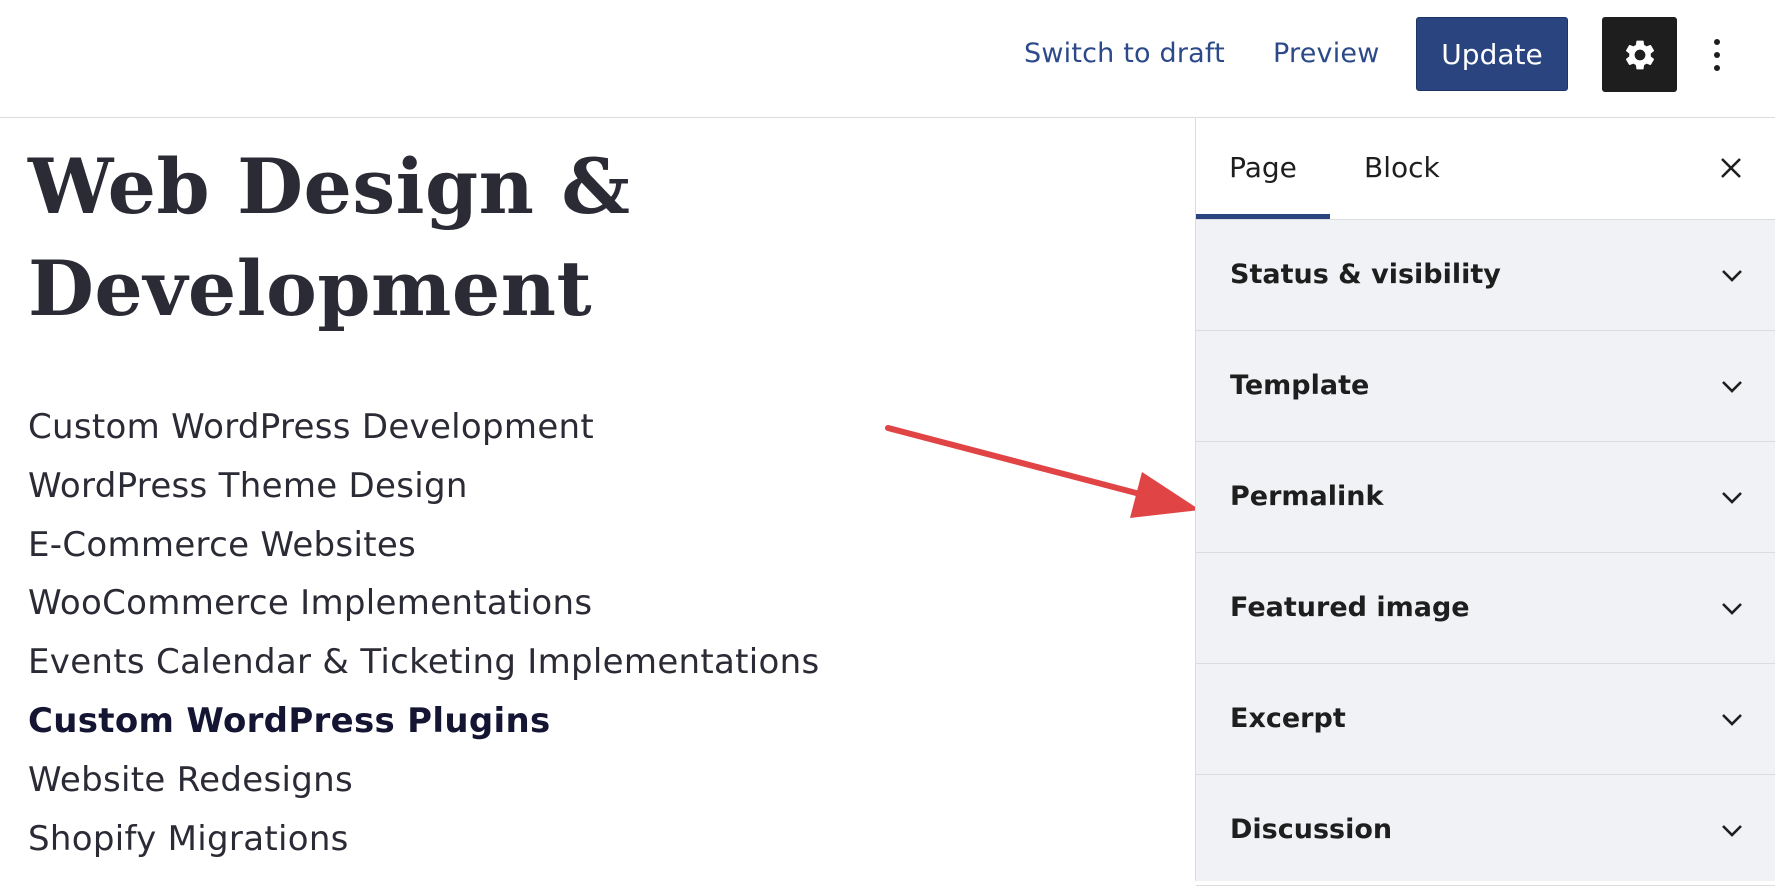 The height and width of the screenshot is (886, 1775). Describe the element at coordinates (1042, 471) in the screenshot. I see `annotation-arrow-icon` at that location.